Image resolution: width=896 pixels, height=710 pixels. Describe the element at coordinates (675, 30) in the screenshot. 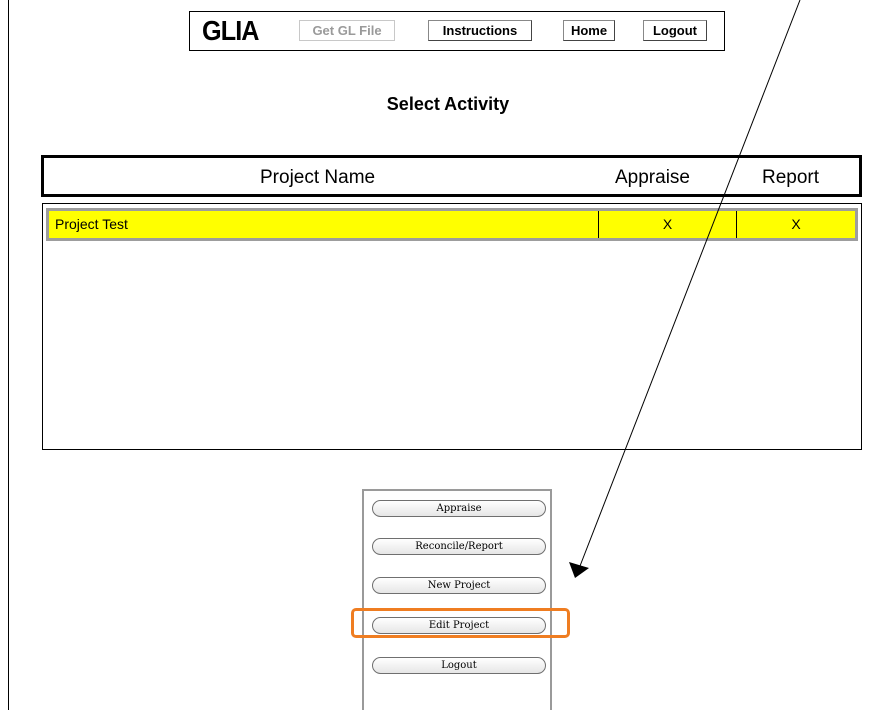

I see `logout-nav-button: Logout` at that location.